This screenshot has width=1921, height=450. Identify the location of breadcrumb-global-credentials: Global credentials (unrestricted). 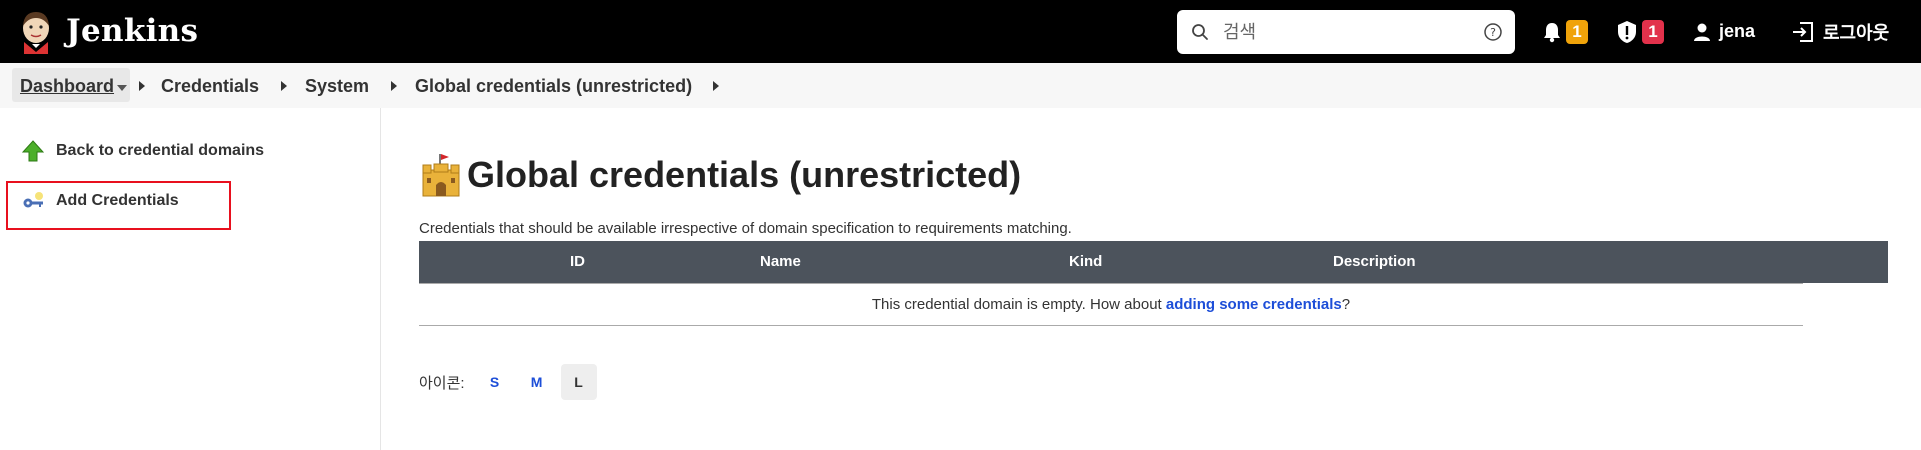
(553, 86).